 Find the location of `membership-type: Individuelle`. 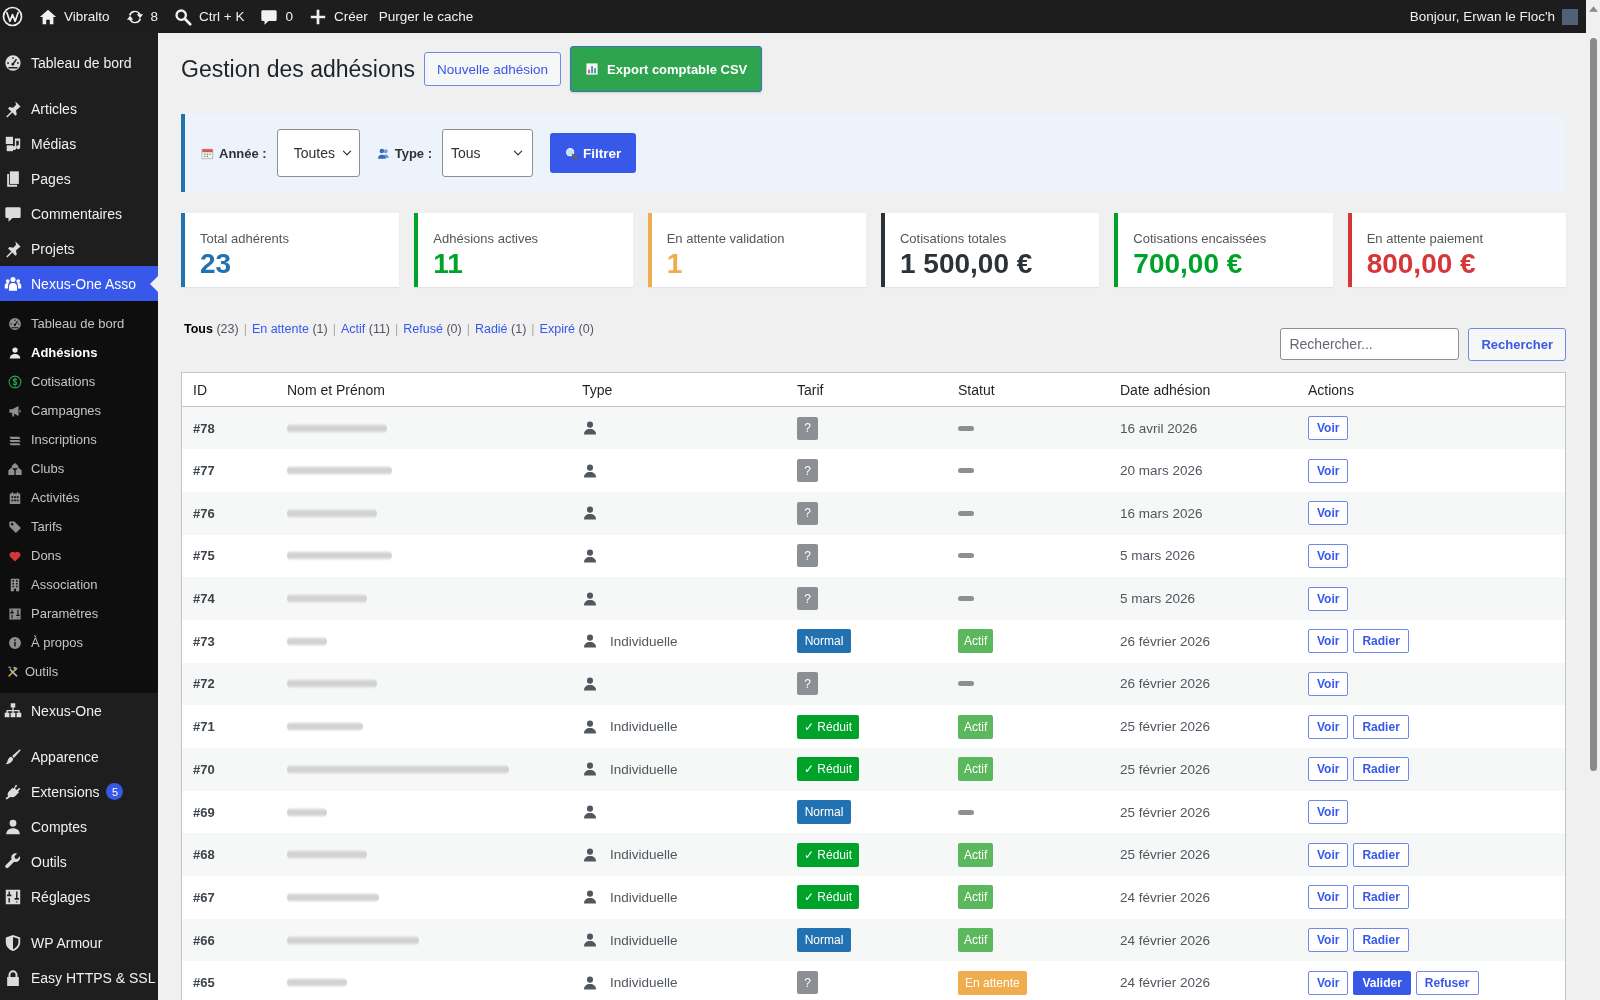

membership-type: Individuelle is located at coordinates (644, 727).